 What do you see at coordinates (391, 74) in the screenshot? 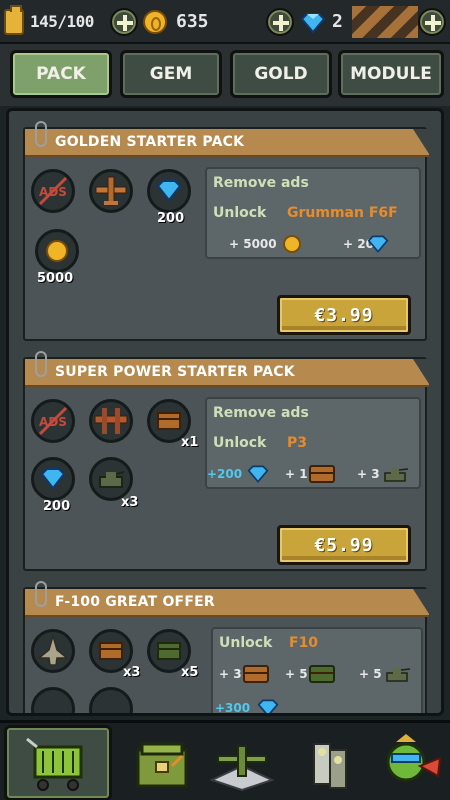
I see `tab-module: MODULE` at bounding box center [391, 74].